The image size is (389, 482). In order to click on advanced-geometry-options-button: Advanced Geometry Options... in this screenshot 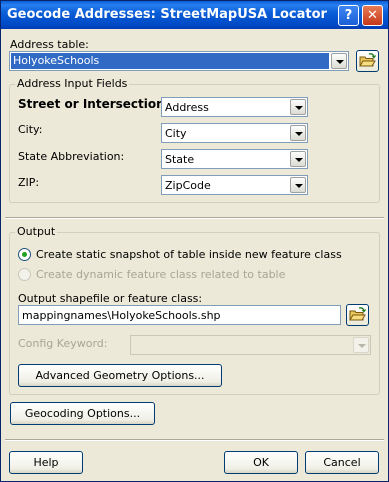, I will do `click(120, 375)`.